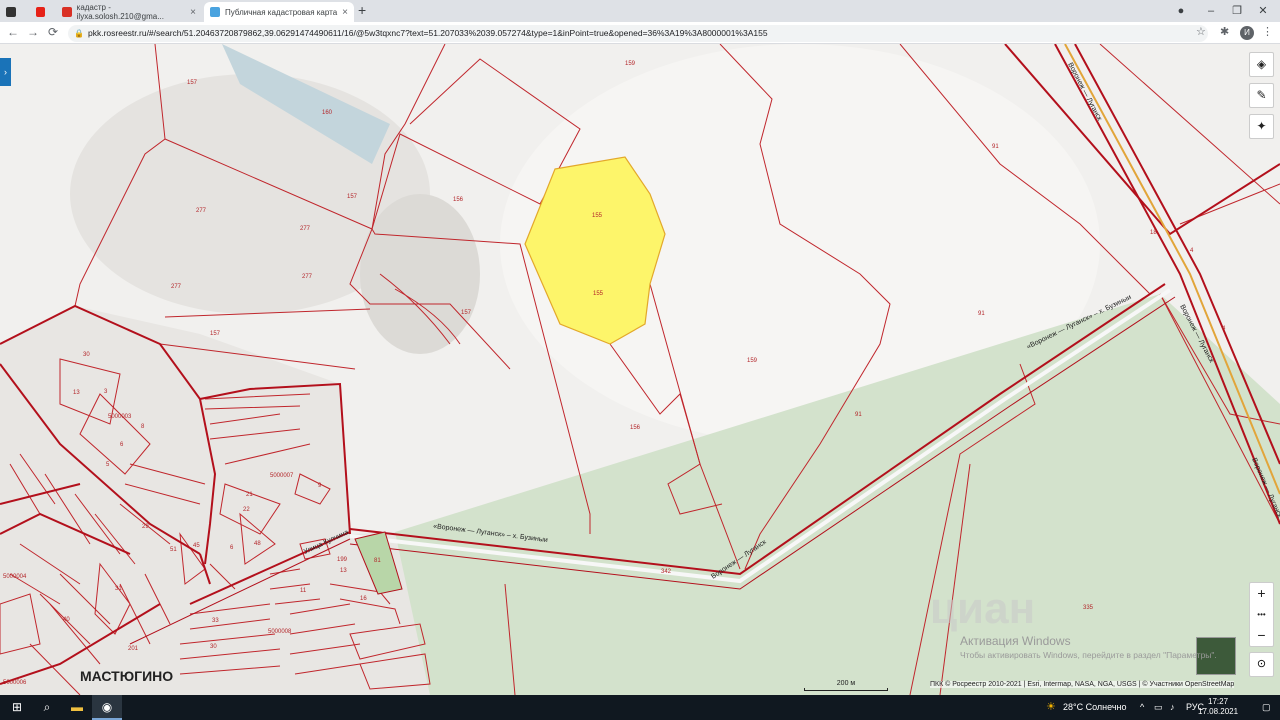 The image size is (1280, 720). I want to click on extensions-icon: ✱, so click(1224, 31).